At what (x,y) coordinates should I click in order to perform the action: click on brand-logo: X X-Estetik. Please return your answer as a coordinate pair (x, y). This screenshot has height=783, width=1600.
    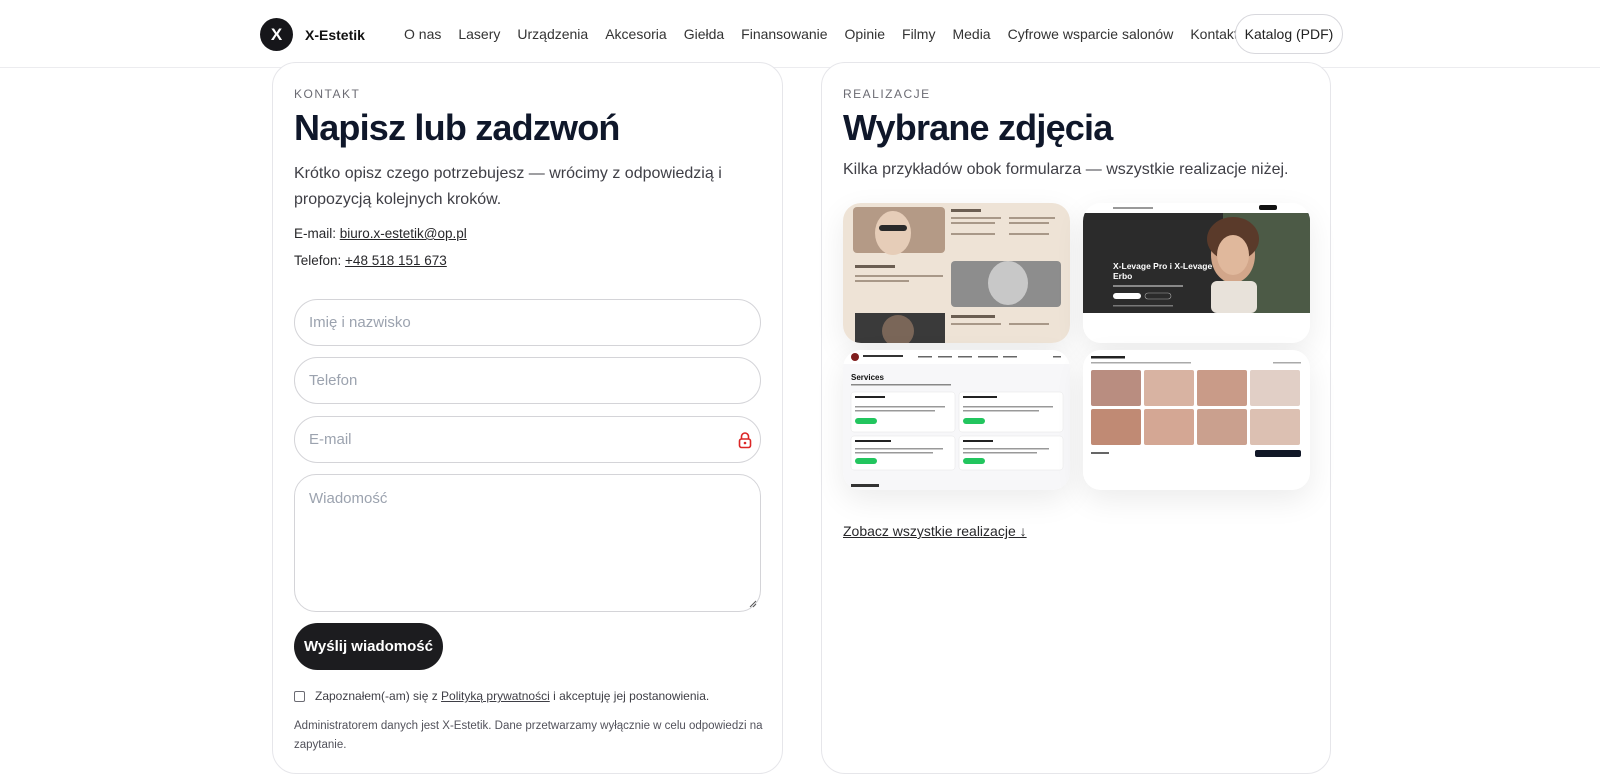
    Looking at the image, I should click on (312, 34).